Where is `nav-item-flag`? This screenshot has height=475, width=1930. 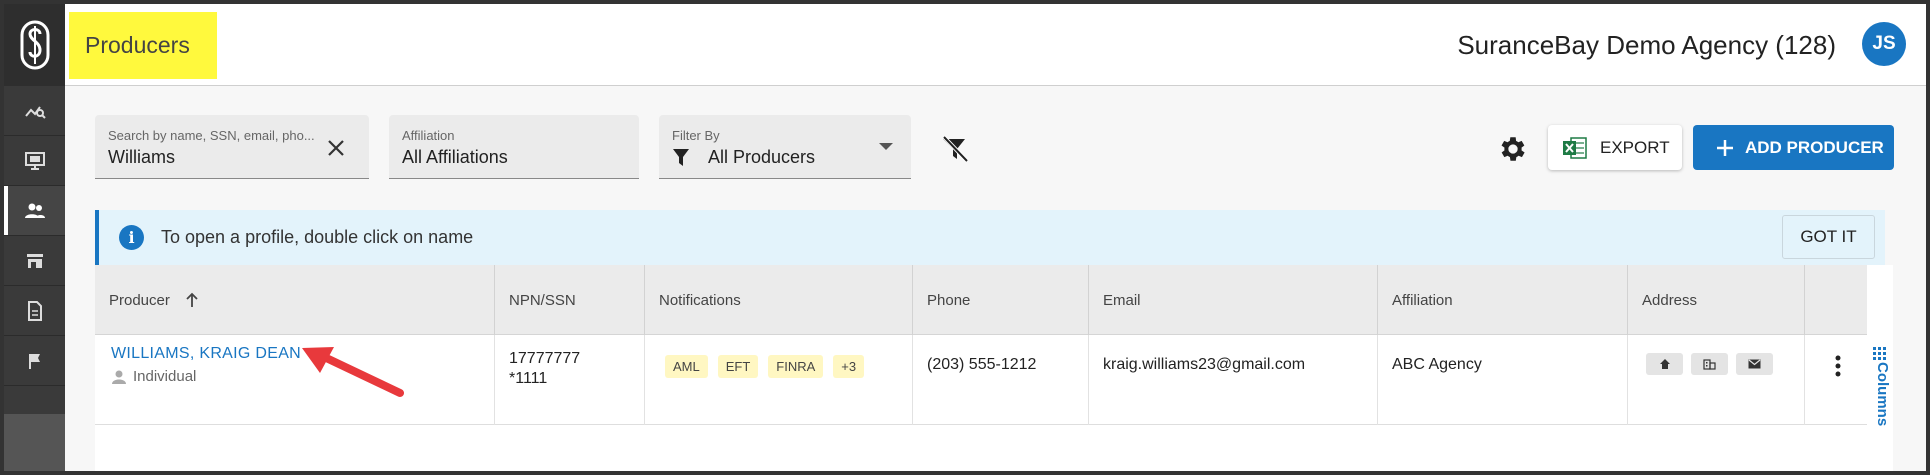
nav-item-flag is located at coordinates (34, 361).